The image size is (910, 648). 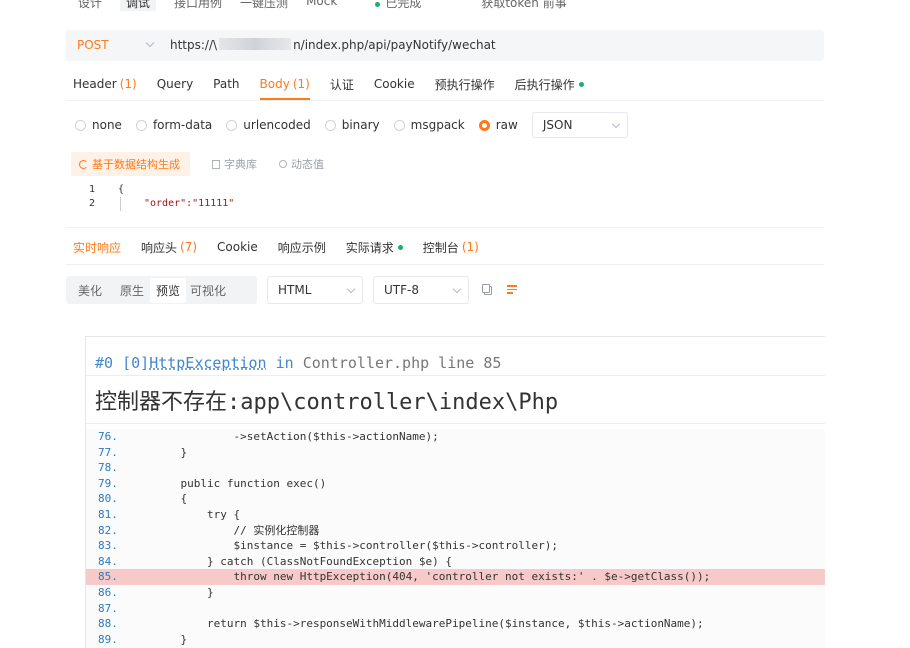 I want to click on tab-response-example-label: 响应示例, so click(x=301, y=247).